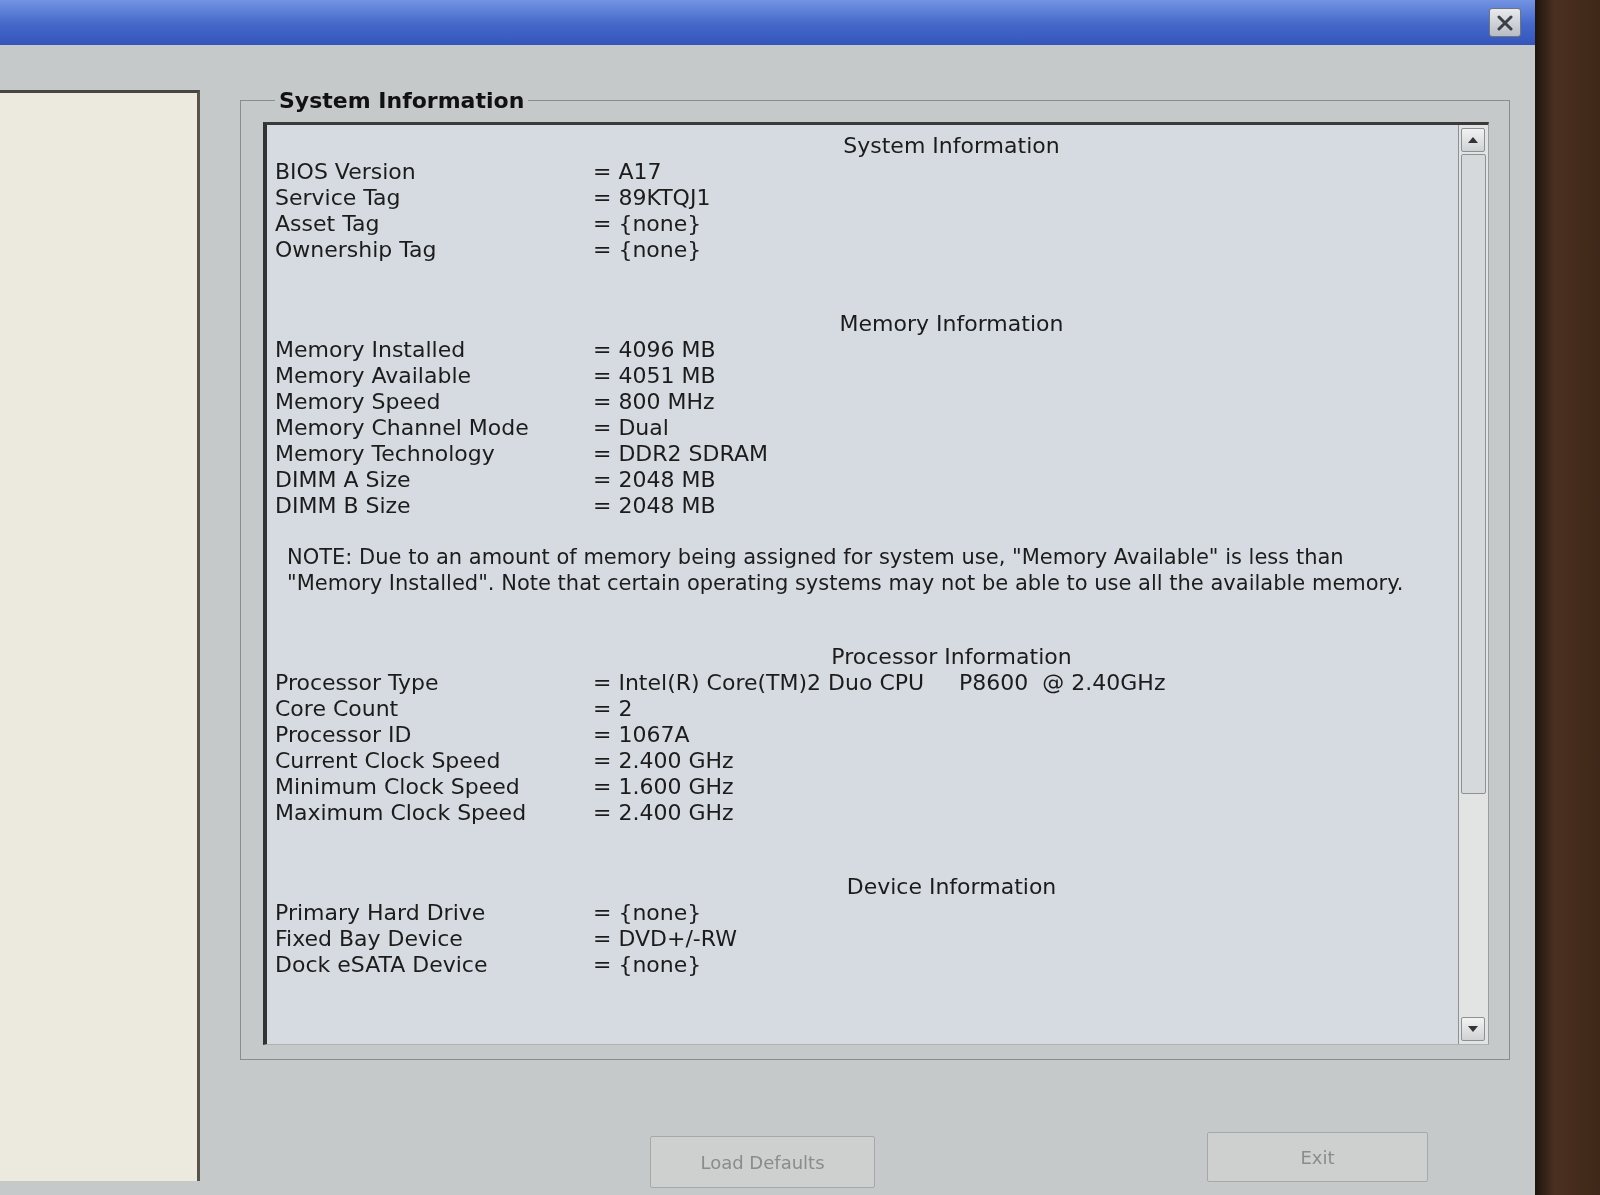 Image resolution: width=1600 pixels, height=1195 pixels. Describe the element at coordinates (1317, 1157) in the screenshot. I see `exit-button: Exit` at that location.